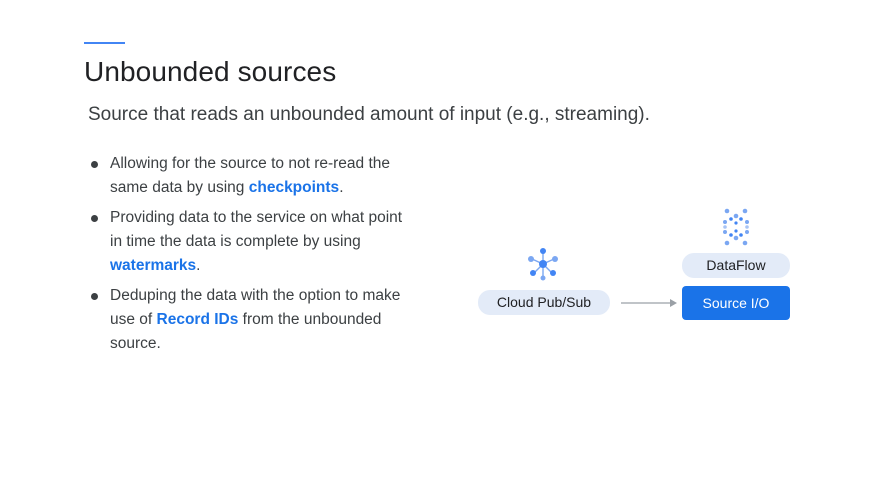 Image resolution: width=872 pixels, height=486 pixels. Describe the element at coordinates (649, 303) in the screenshot. I see `arrow-icon` at that location.